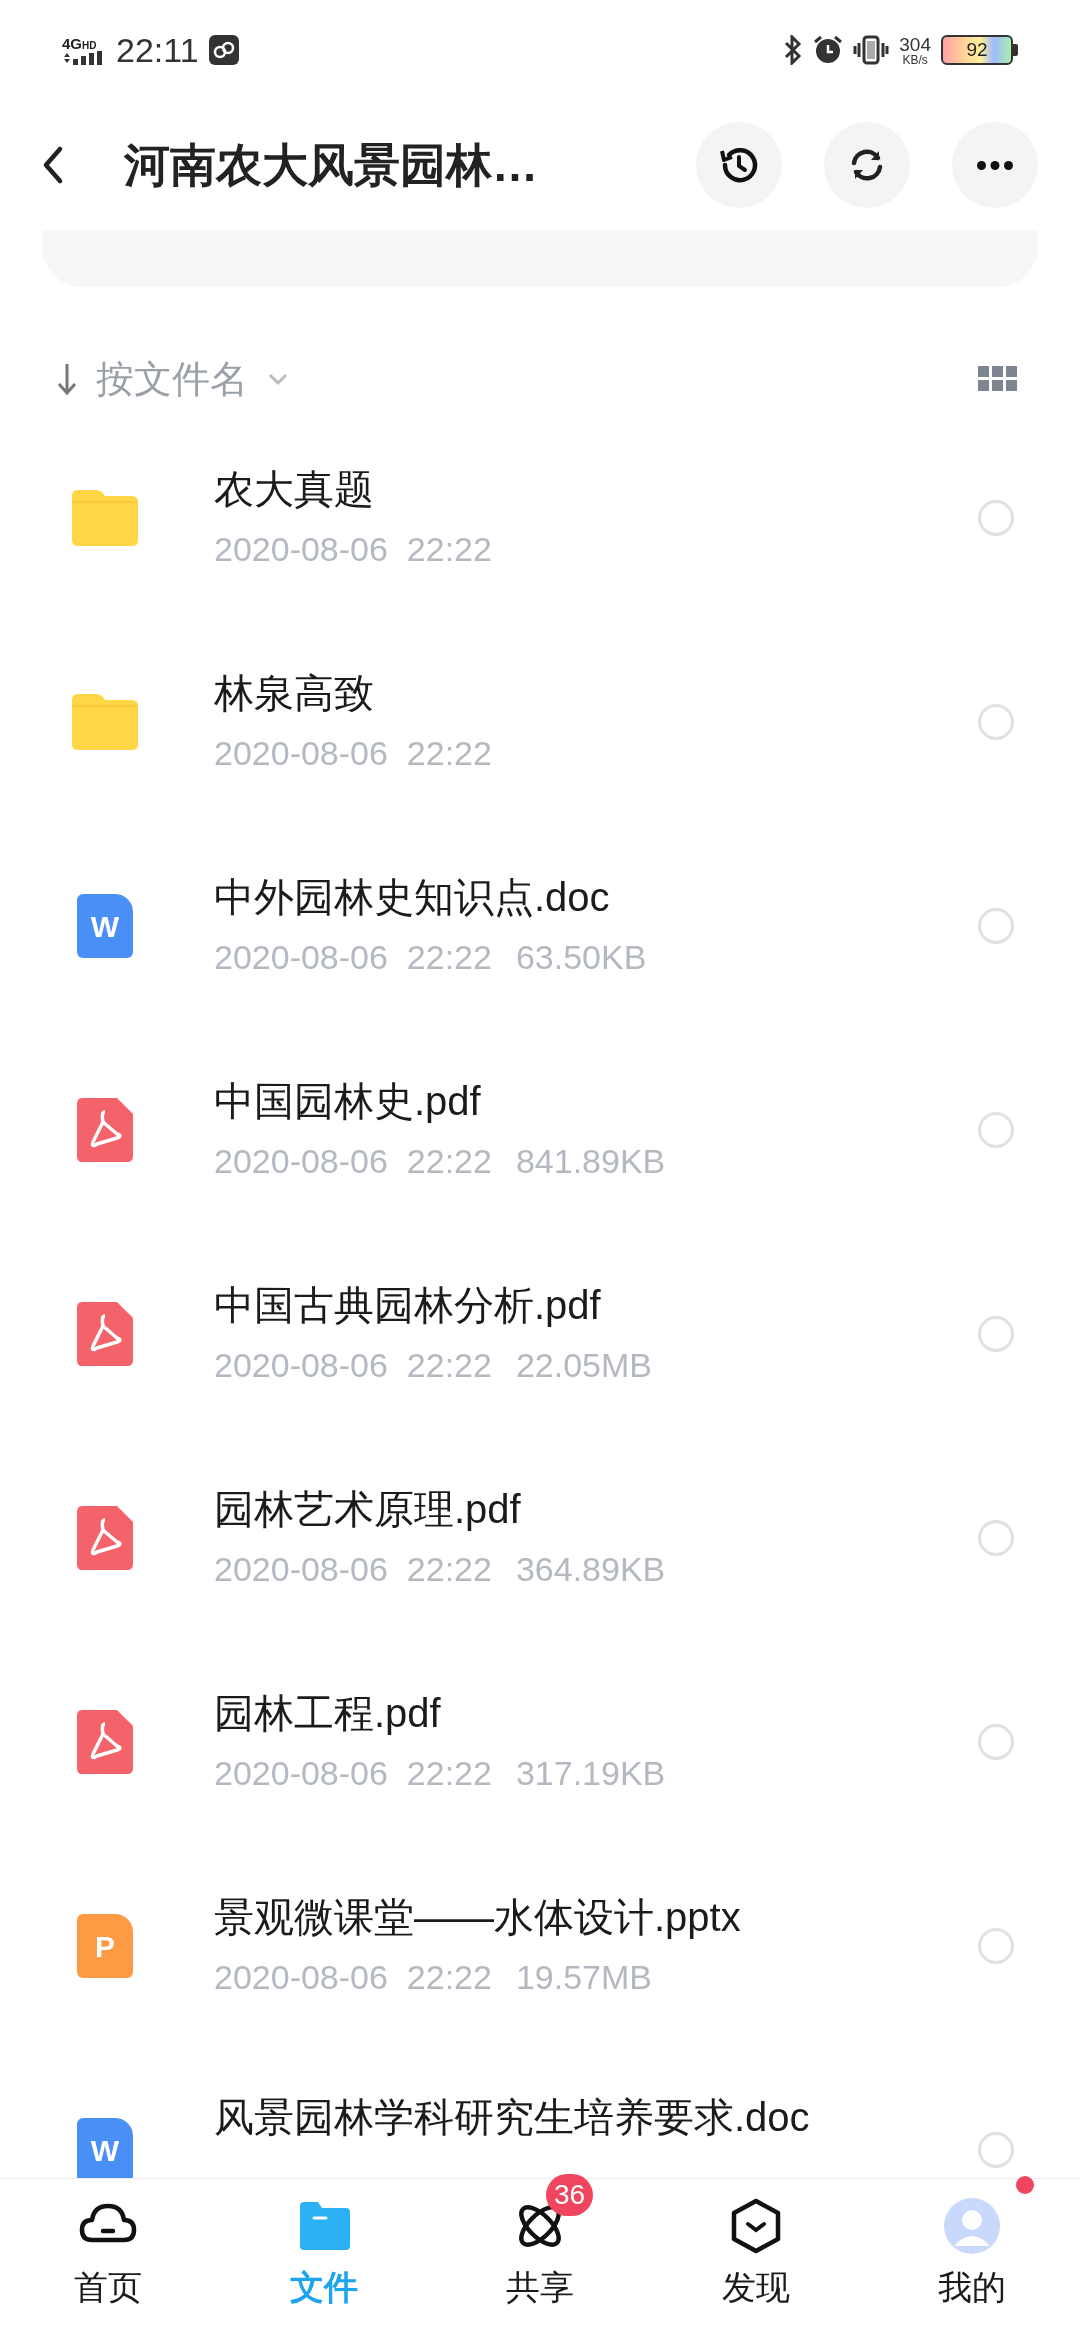 Image resolution: width=1080 pixels, height=2340 pixels. What do you see at coordinates (157, 50) in the screenshot?
I see `clock-time: 22:11` at bounding box center [157, 50].